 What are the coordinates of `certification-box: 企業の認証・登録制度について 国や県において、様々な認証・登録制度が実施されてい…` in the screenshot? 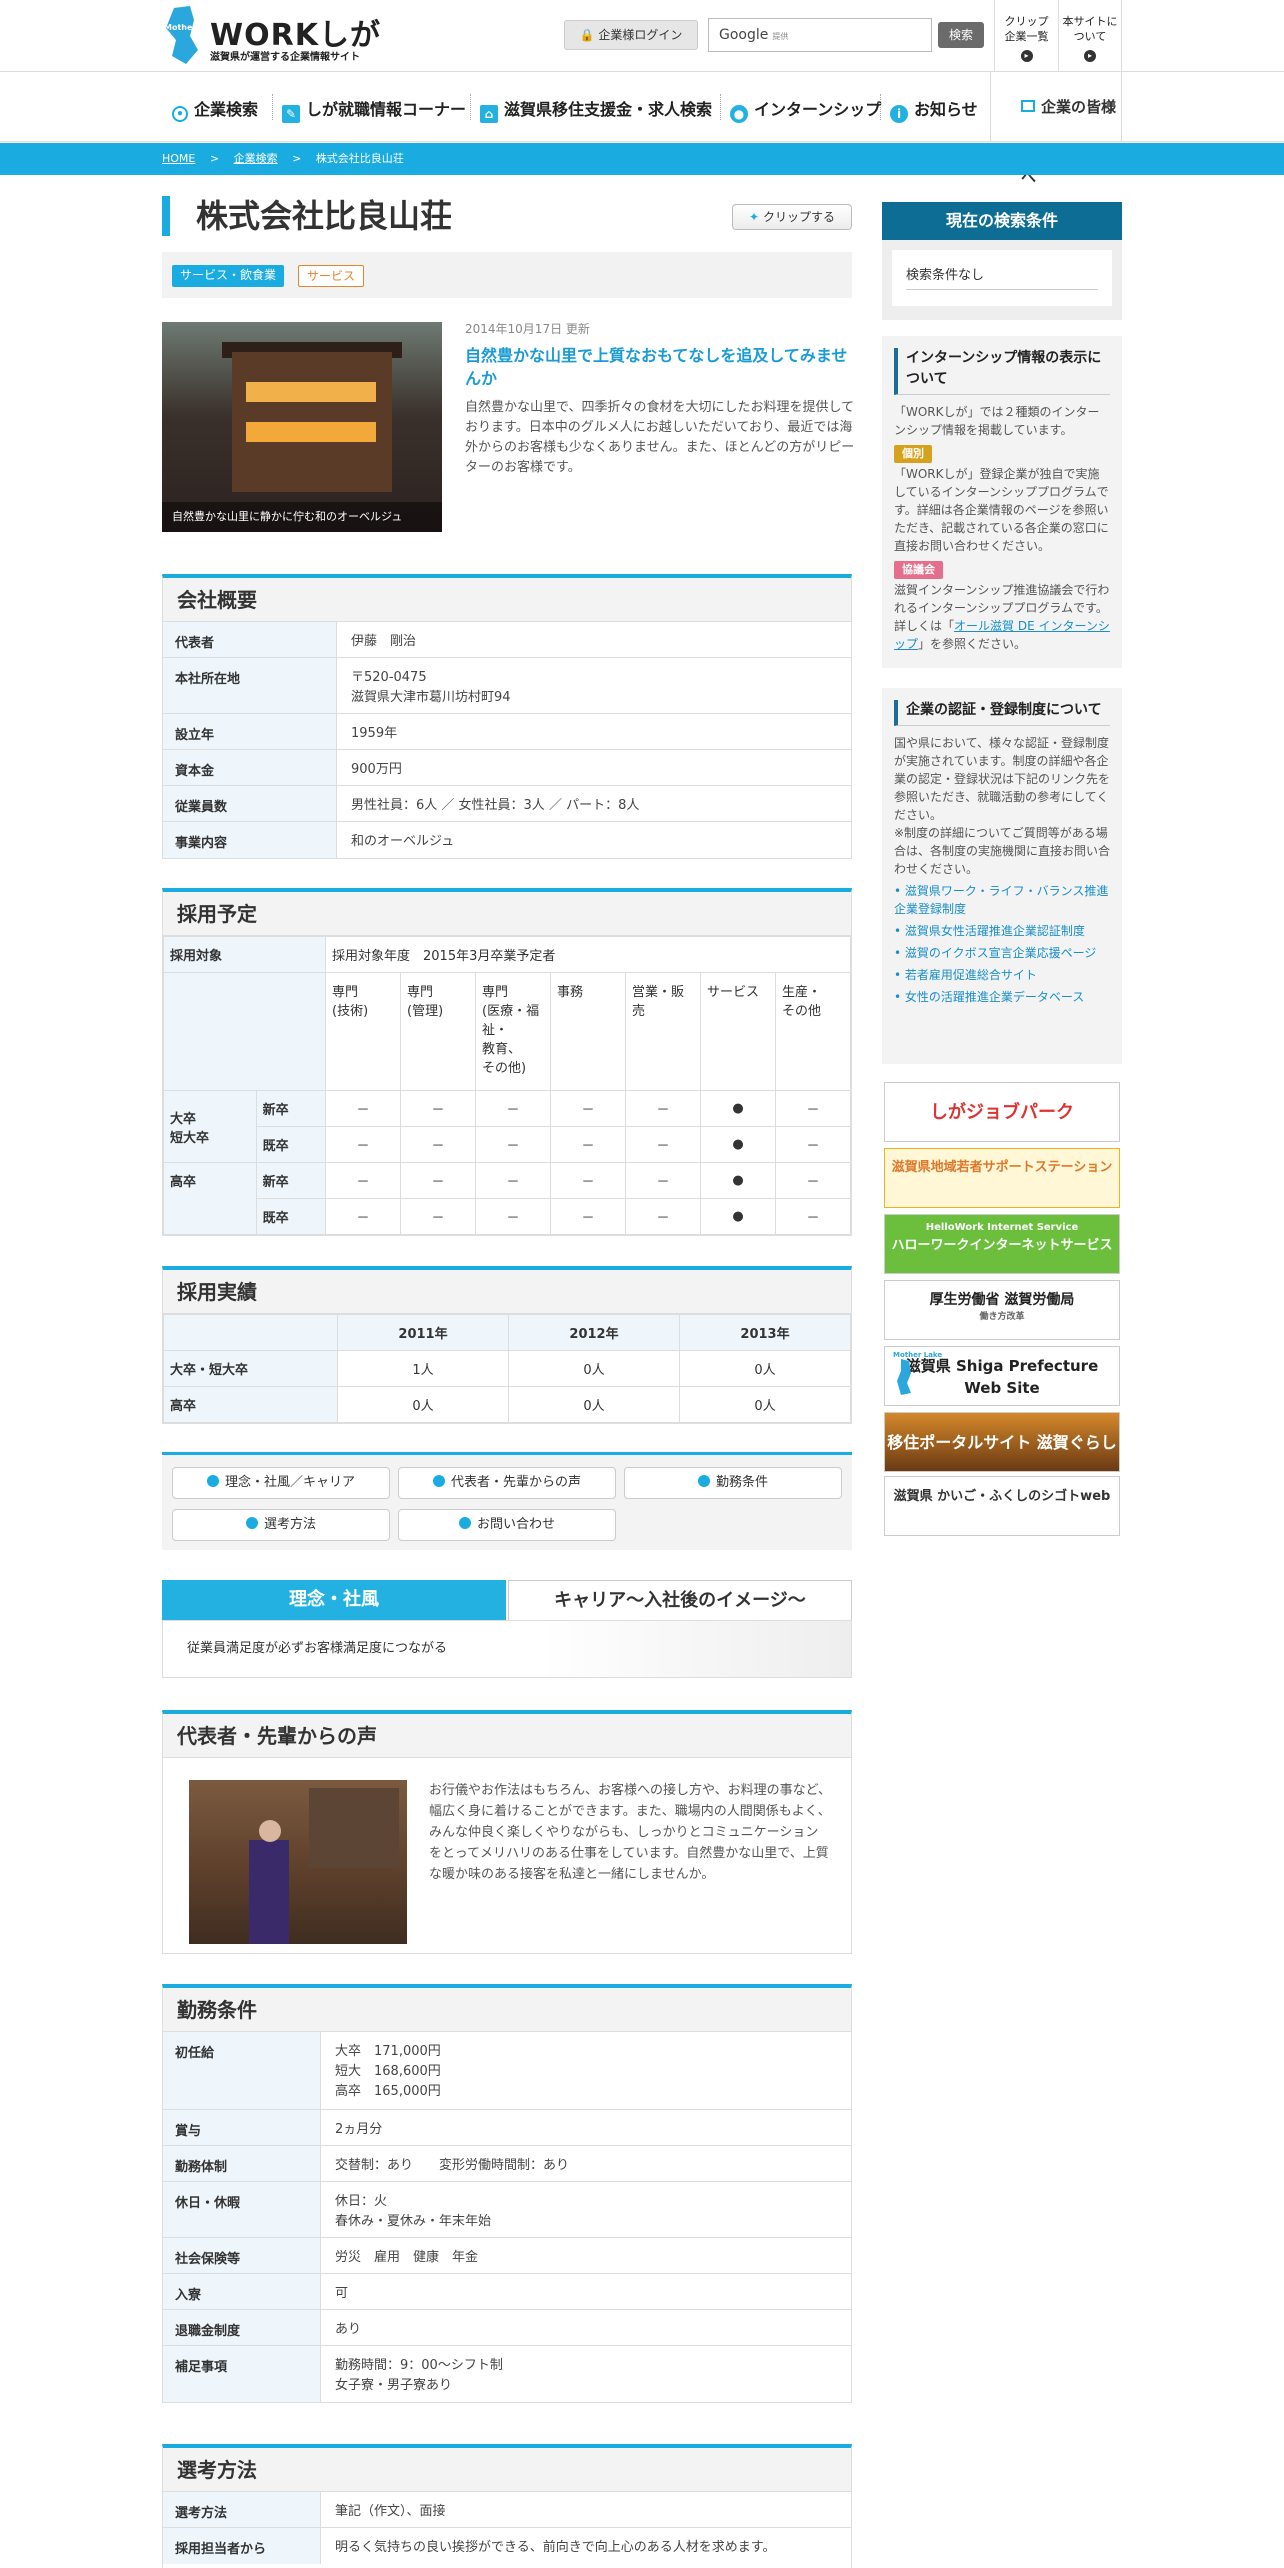 It's located at (1002, 876).